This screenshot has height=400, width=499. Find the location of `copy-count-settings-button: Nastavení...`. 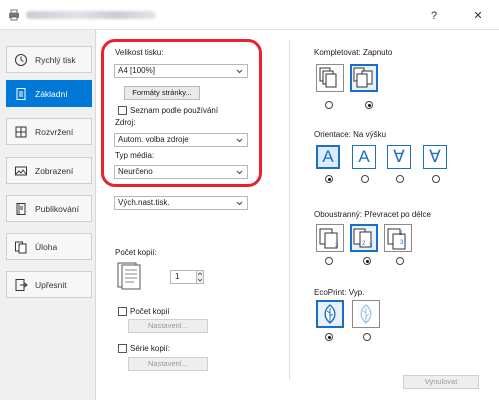

copy-count-settings-button: Nastavení... is located at coordinates (168, 326).